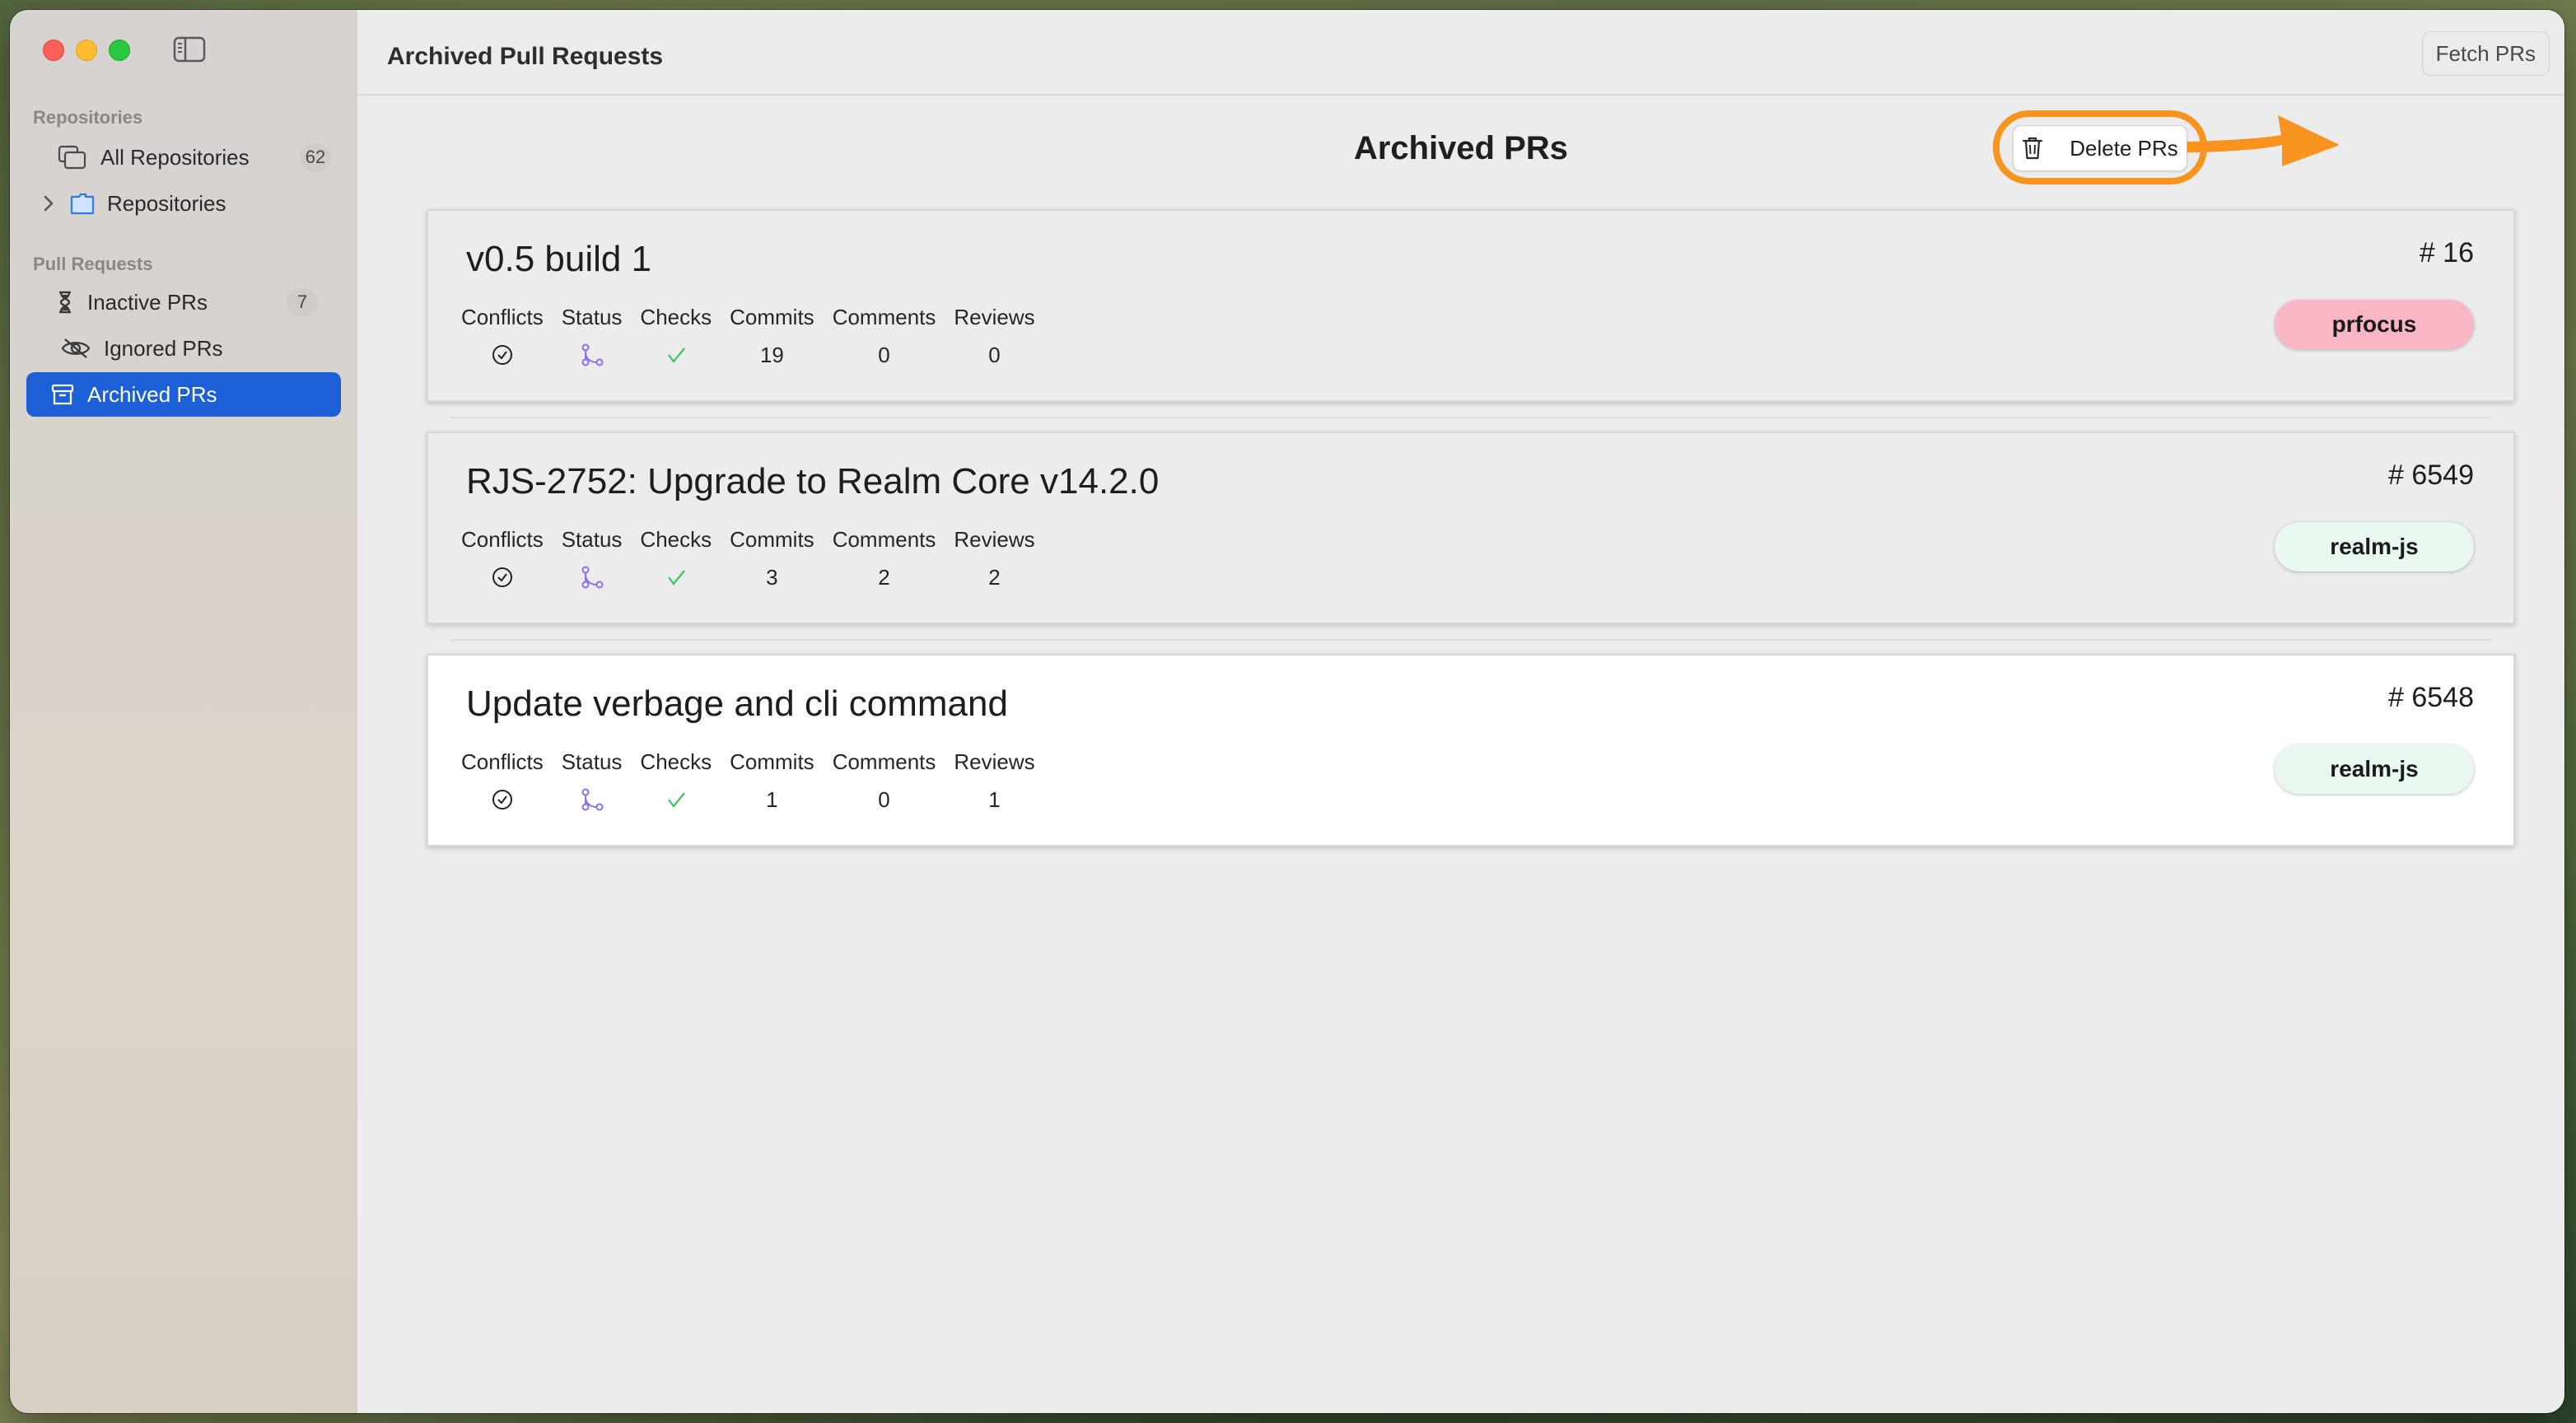 The image size is (2576, 1423). What do you see at coordinates (772, 336) in the screenshot?
I see `stat-commits: Commits 19` at bounding box center [772, 336].